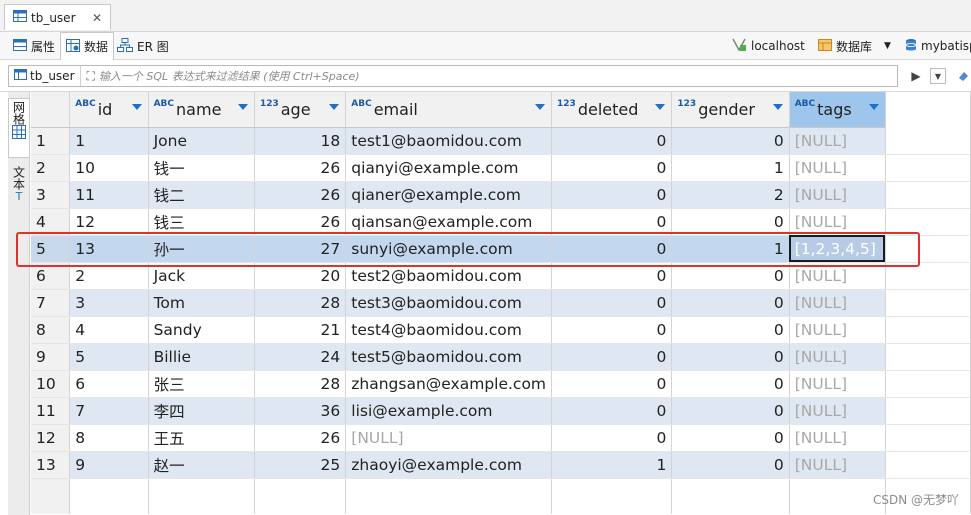 The height and width of the screenshot is (515, 971). What do you see at coordinates (51, 141) in the screenshot?
I see `row-number: 1` at bounding box center [51, 141].